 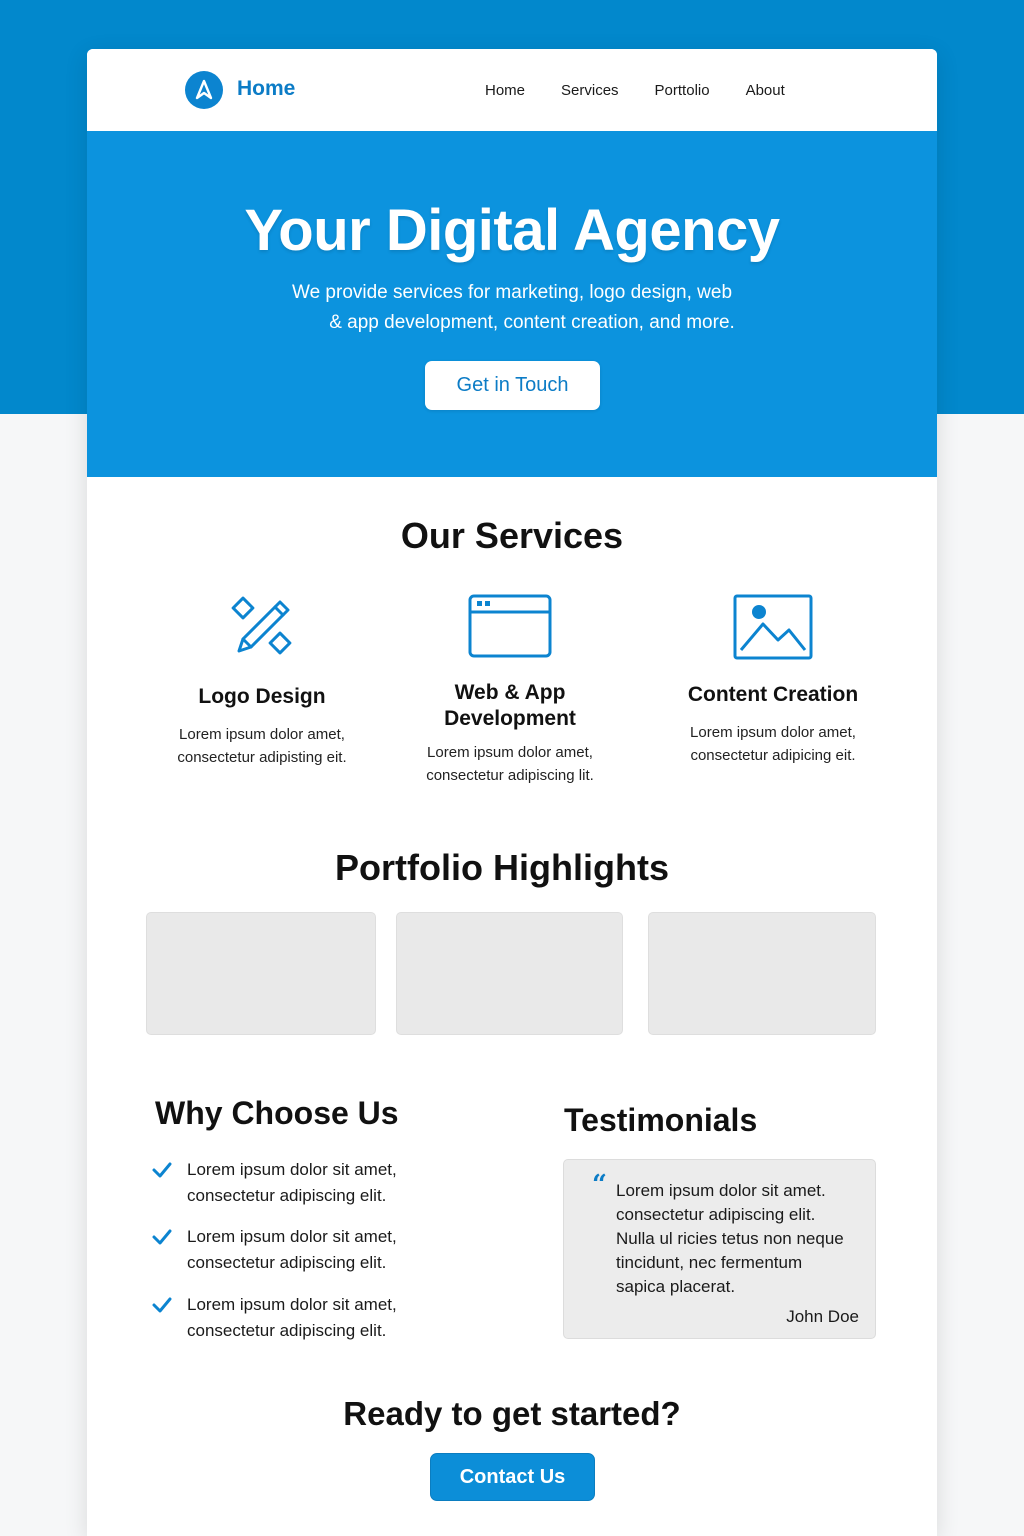 I want to click on service-title: Web & App Development, so click(x=510, y=706).